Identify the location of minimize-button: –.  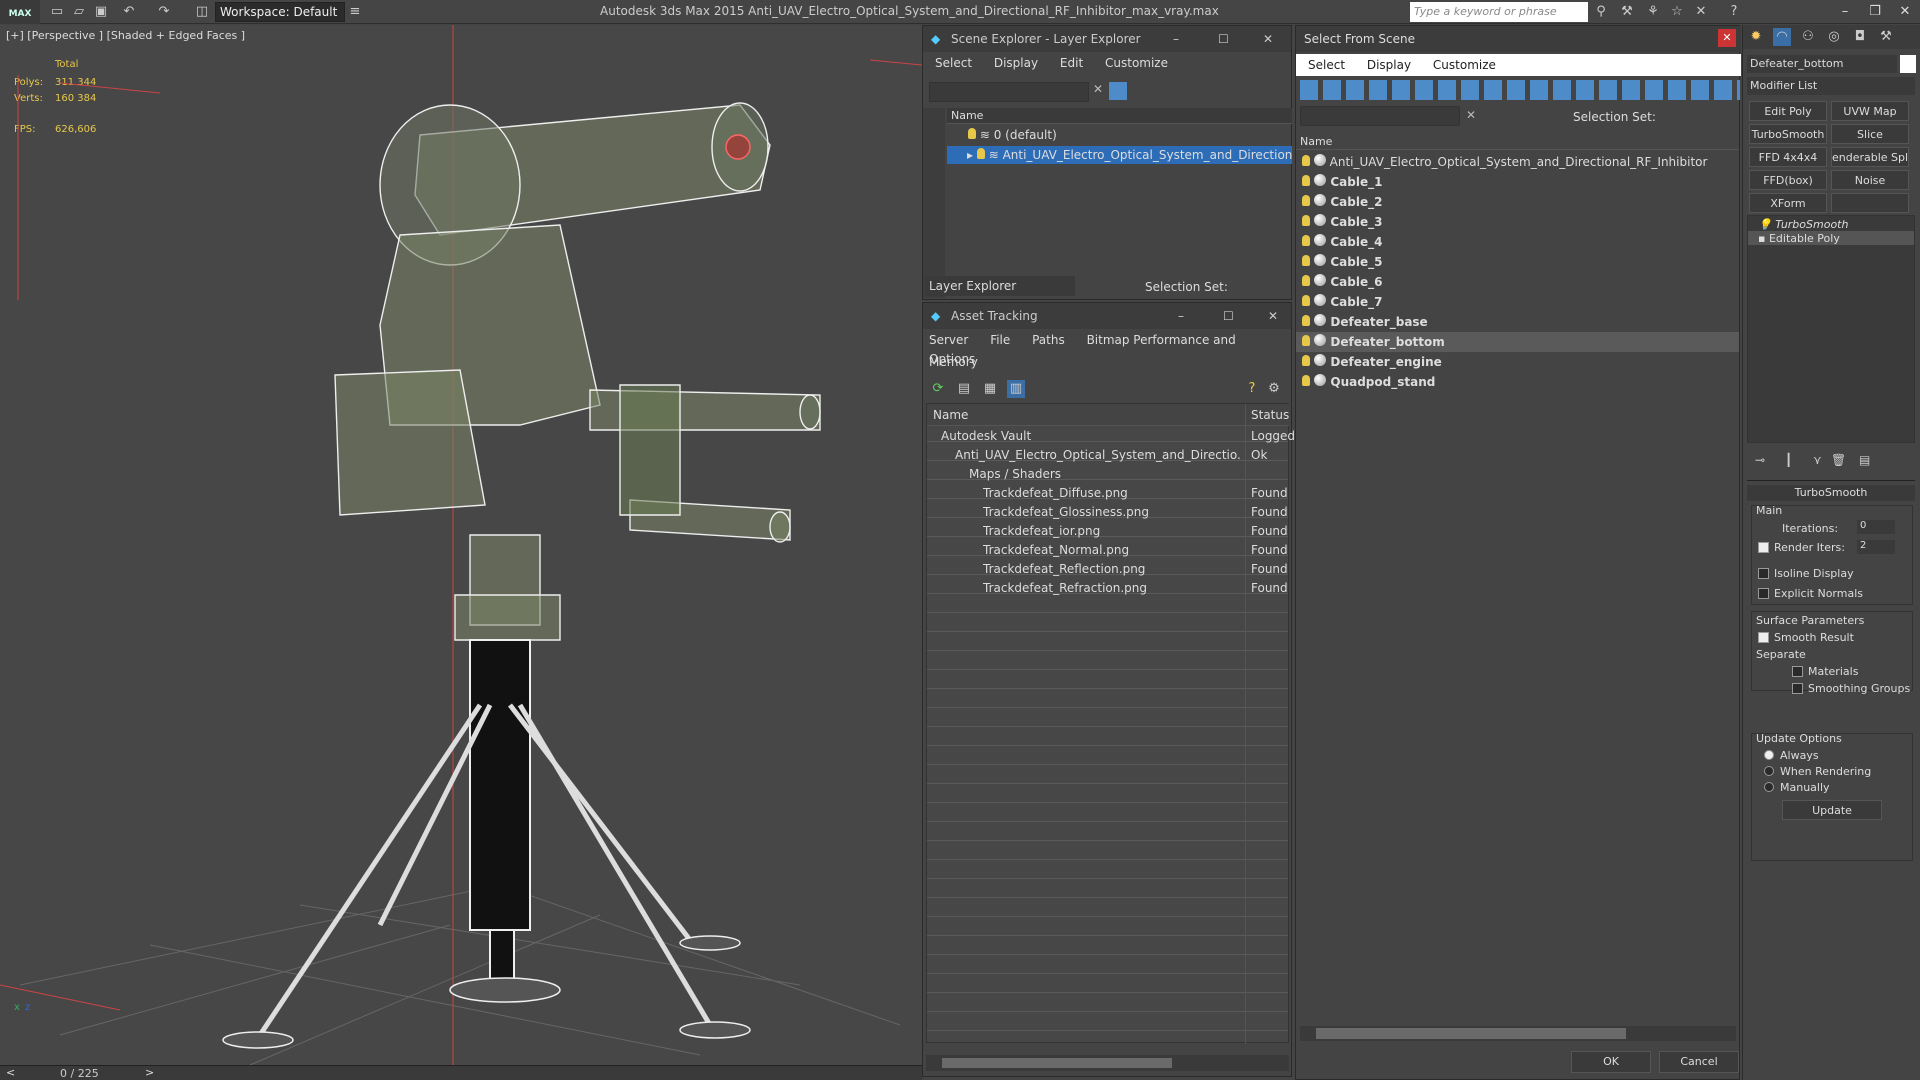
(1845, 12).